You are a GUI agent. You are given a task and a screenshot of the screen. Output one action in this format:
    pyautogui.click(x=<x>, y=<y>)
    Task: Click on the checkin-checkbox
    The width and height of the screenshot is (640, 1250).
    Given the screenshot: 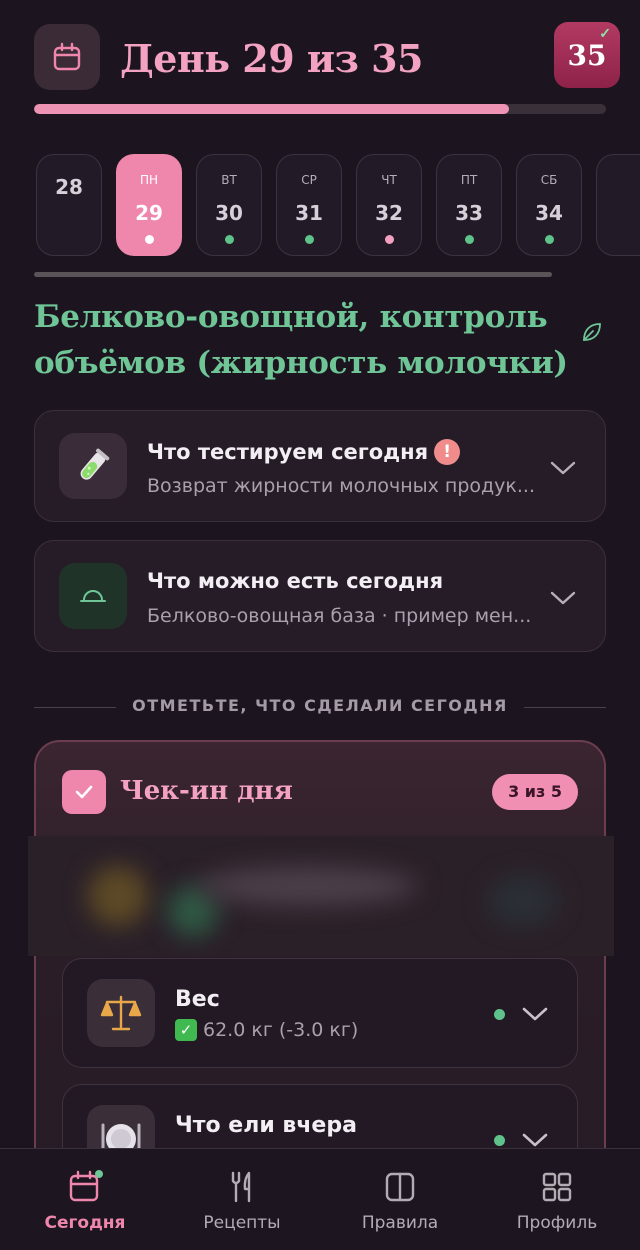 What is the action you would take?
    pyautogui.click(x=84, y=792)
    